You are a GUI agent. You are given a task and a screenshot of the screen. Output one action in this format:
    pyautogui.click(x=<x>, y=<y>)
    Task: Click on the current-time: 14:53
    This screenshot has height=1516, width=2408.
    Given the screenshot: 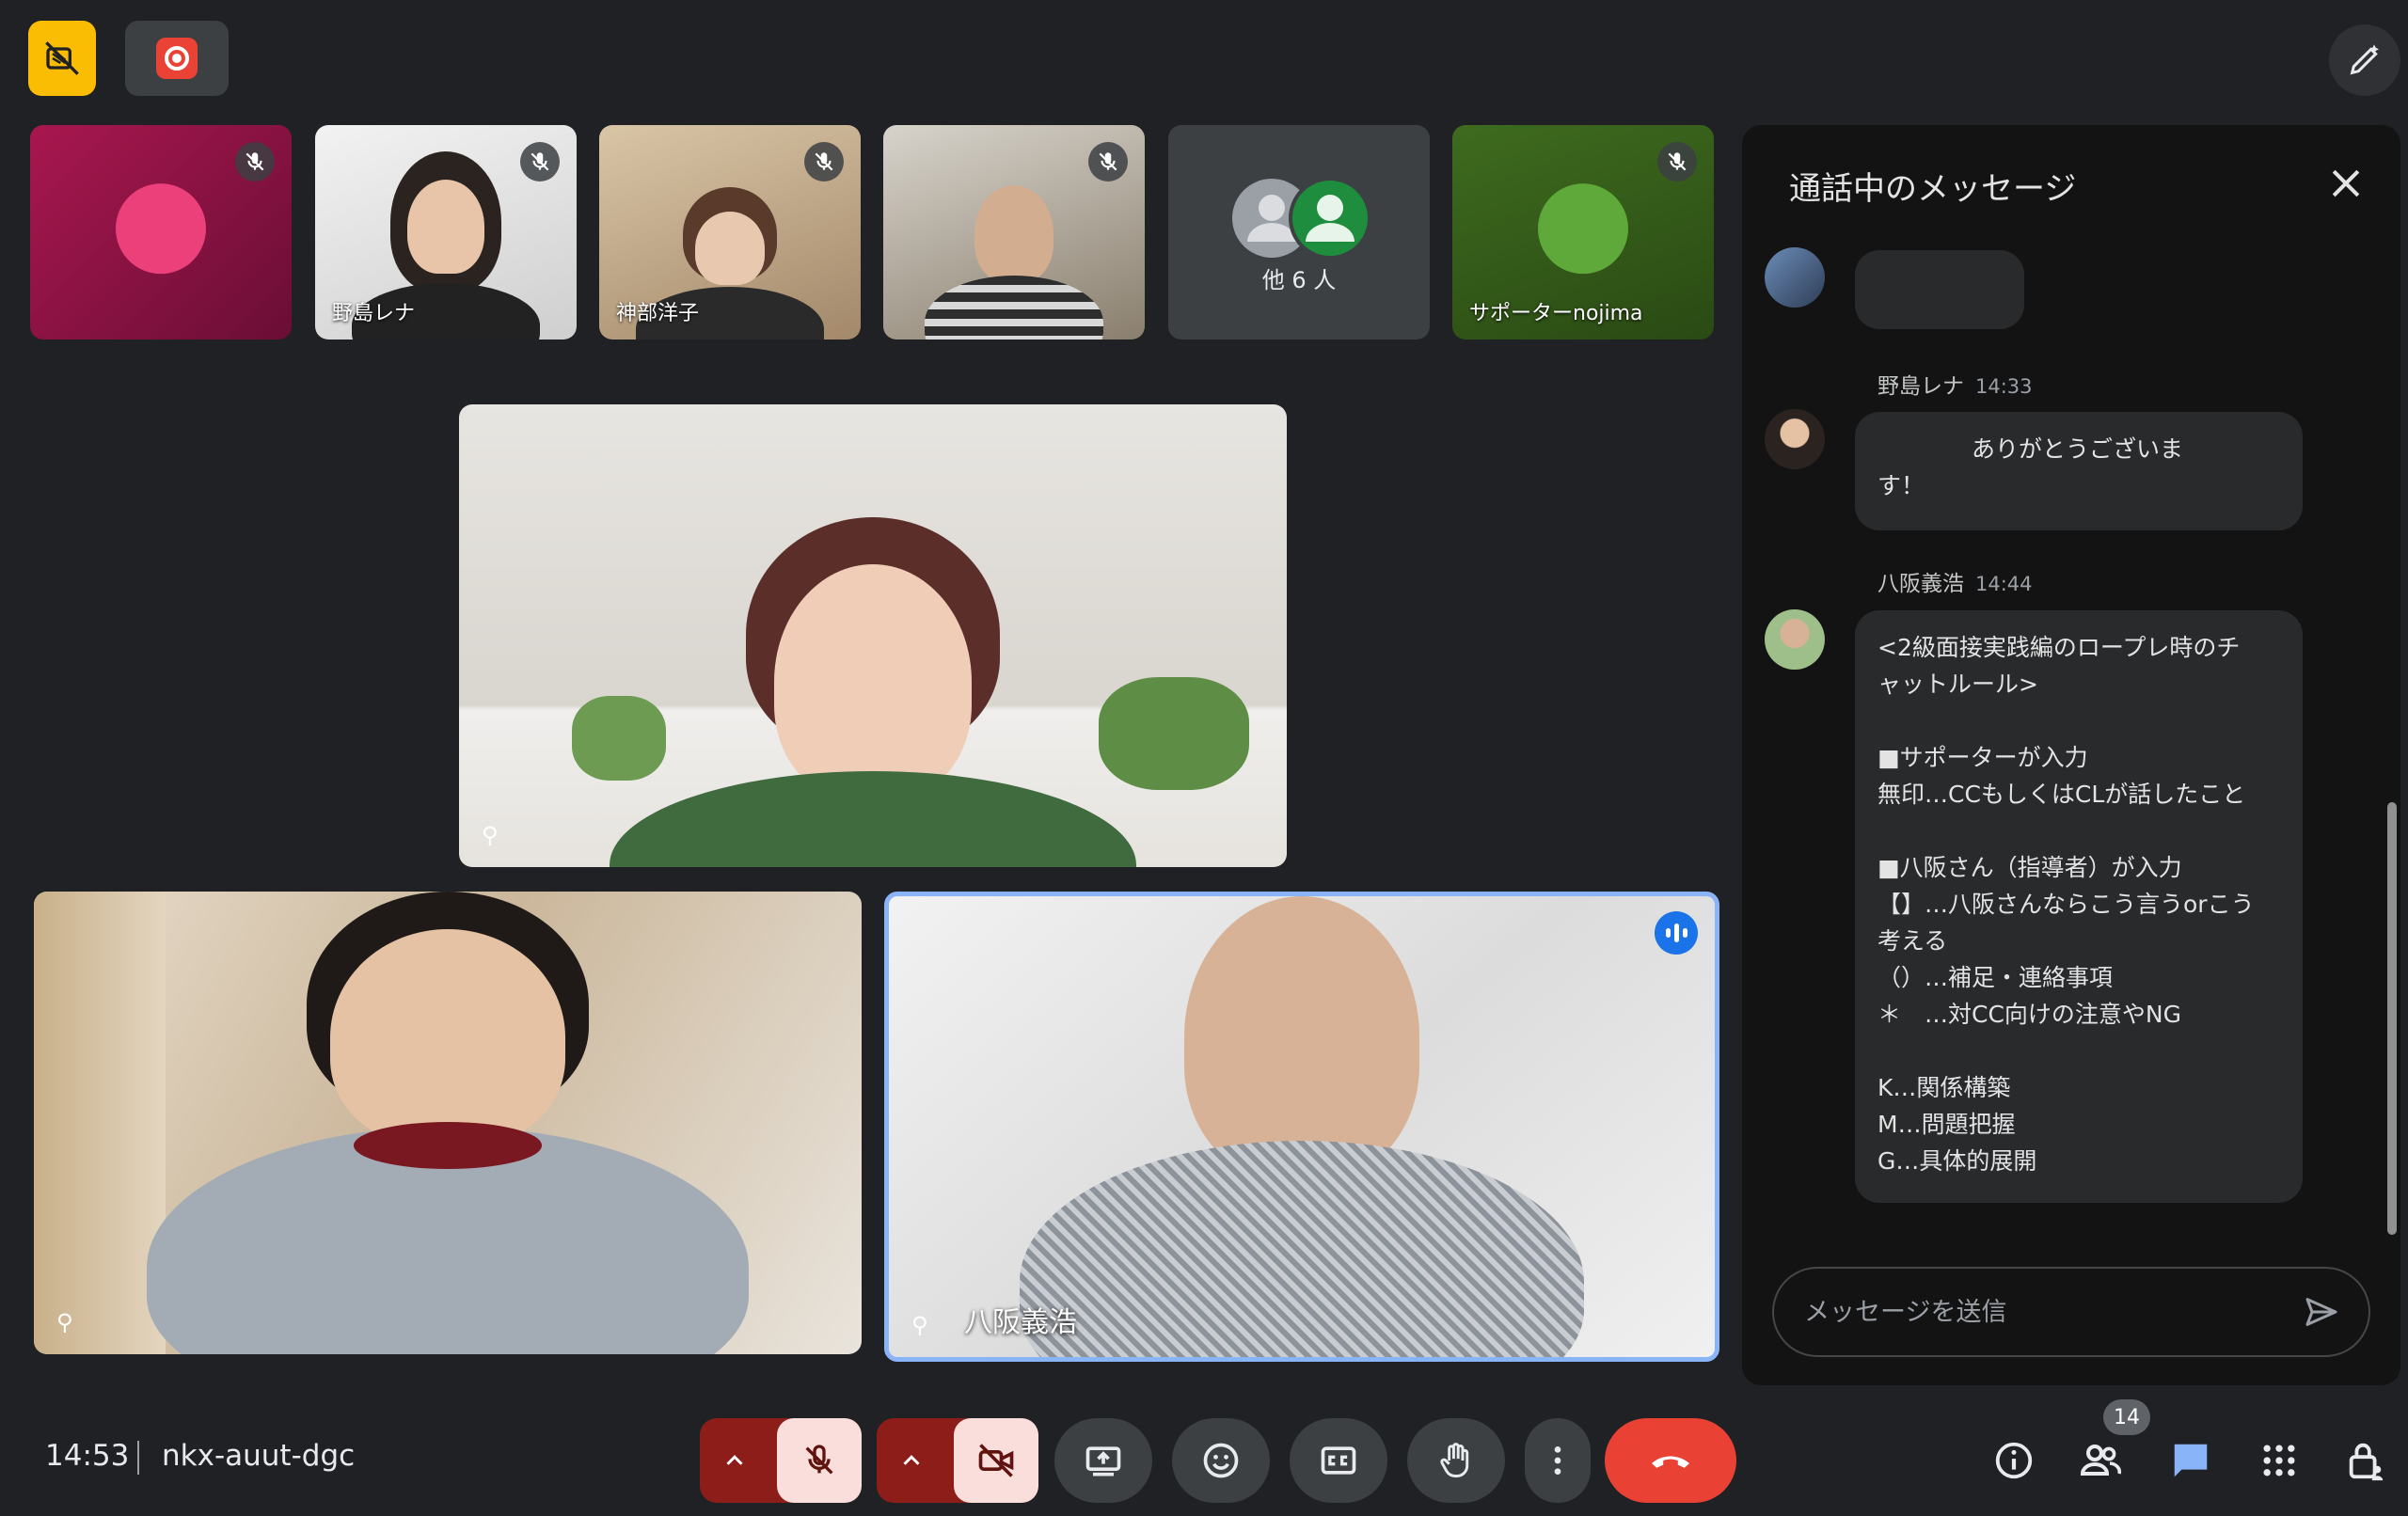 What is the action you would take?
    pyautogui.click(x=88, y=1456)
    